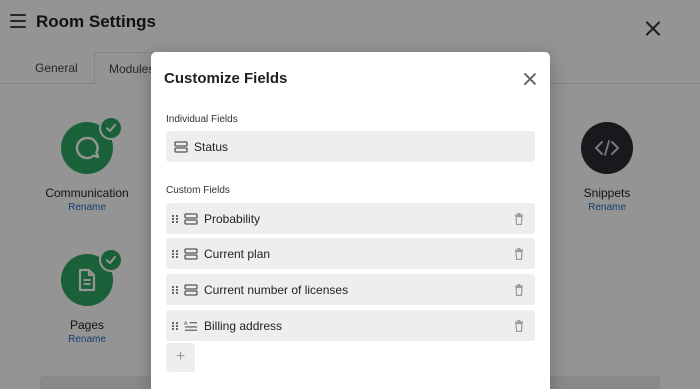  What do you see at coordinates (350, 253) in the screenshot?
I see `custom-field-row: Current plan` at bounding box center [350, 253].